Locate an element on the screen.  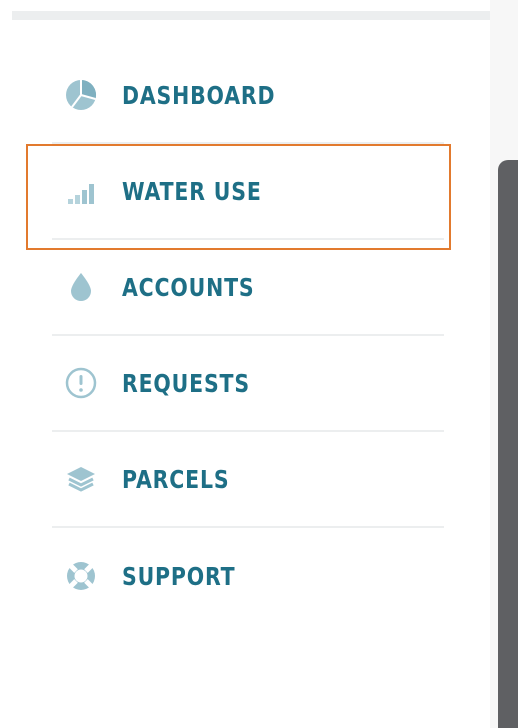
layers-icon is located at coordinates (81, 479).